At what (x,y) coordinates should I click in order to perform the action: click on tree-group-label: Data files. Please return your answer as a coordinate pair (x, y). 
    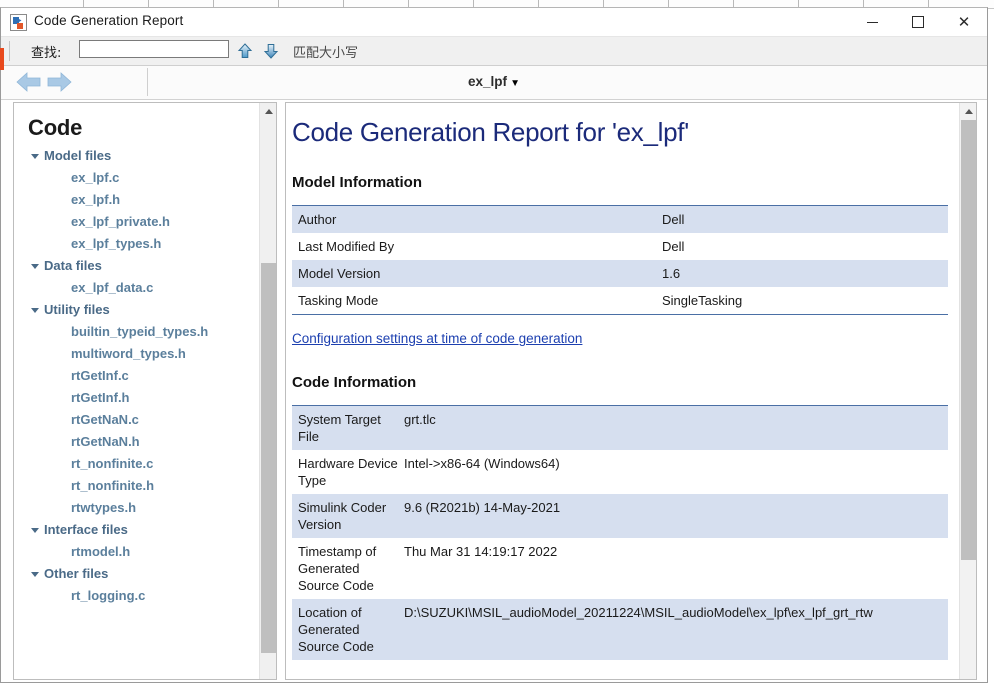
    Looking at the image, I should click on (73, 265).